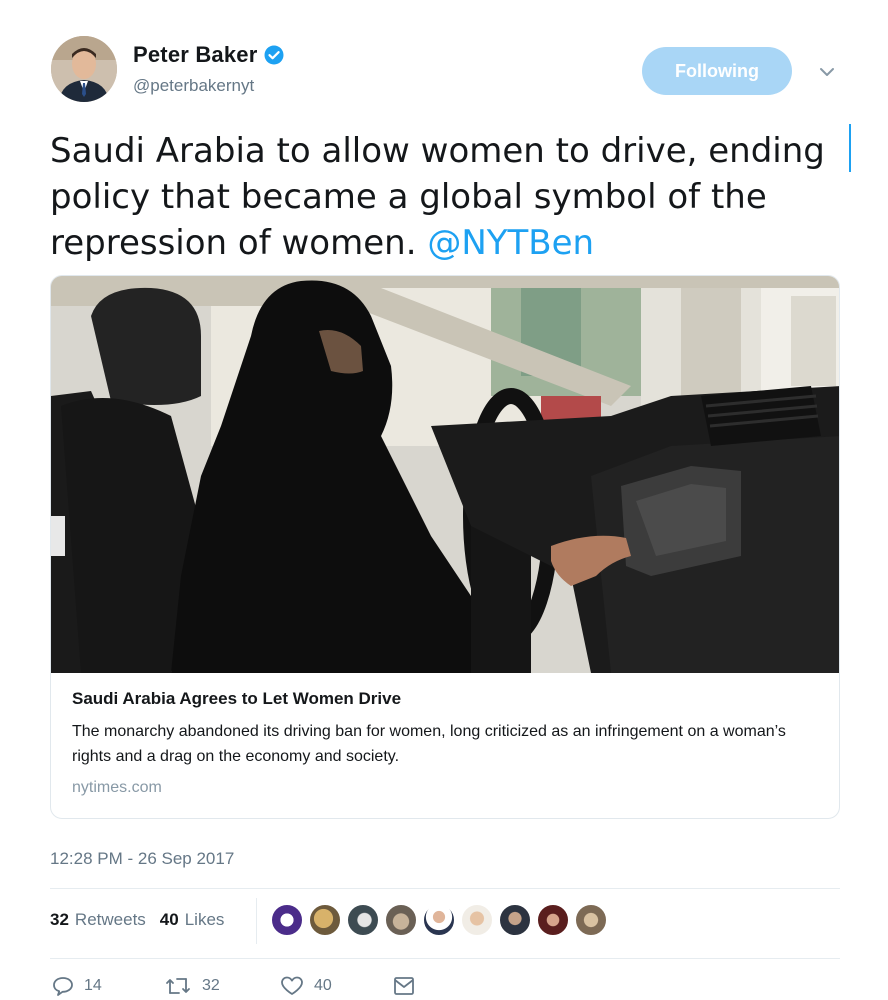 The image size is (888, 1000). Describe the element at coordinates (110, 919) in the screenshot. I see `retweets-label: Retweets` at that location.